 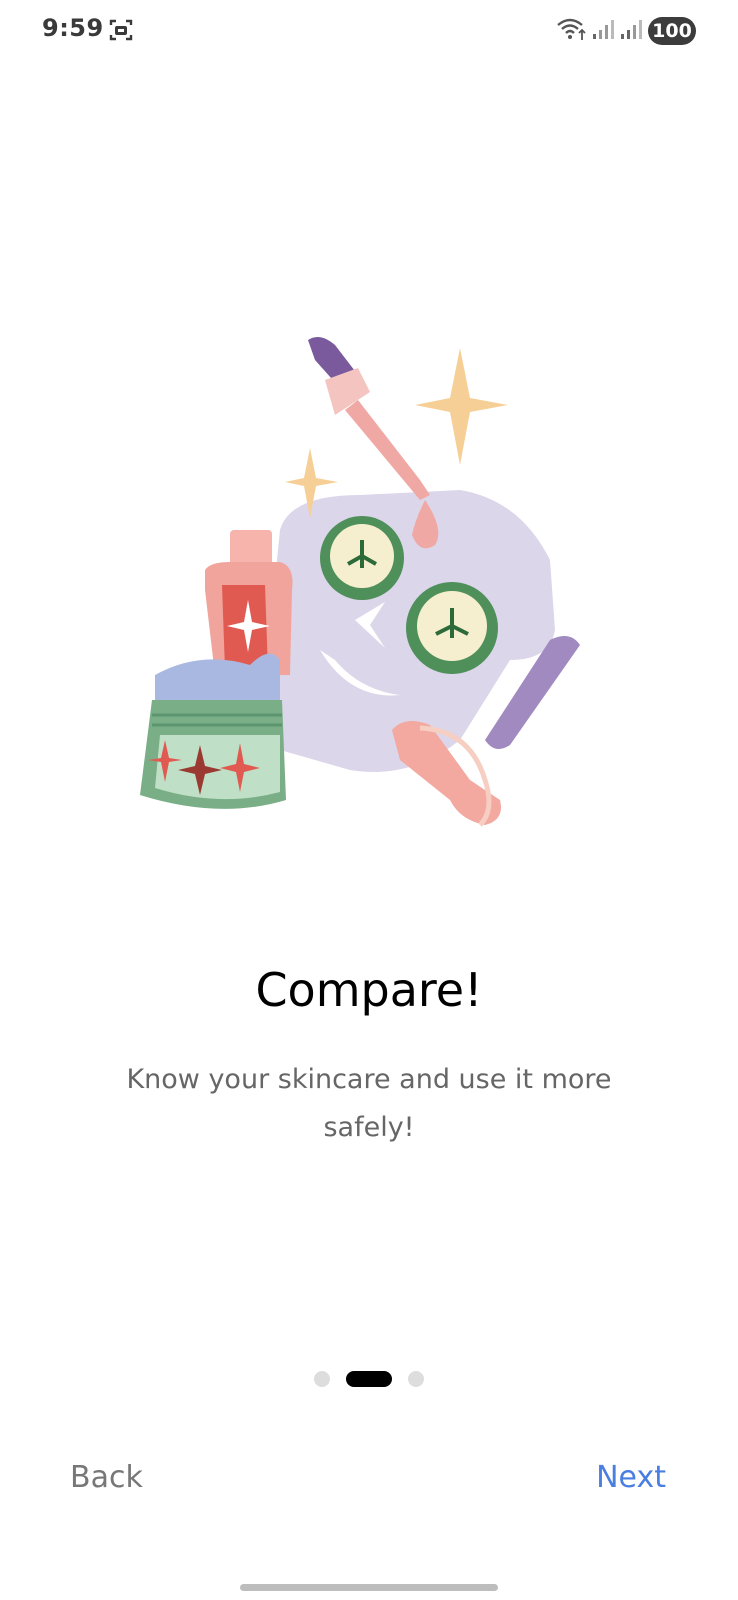 I want to click on wifi-icon, so click(x=571, y=29).